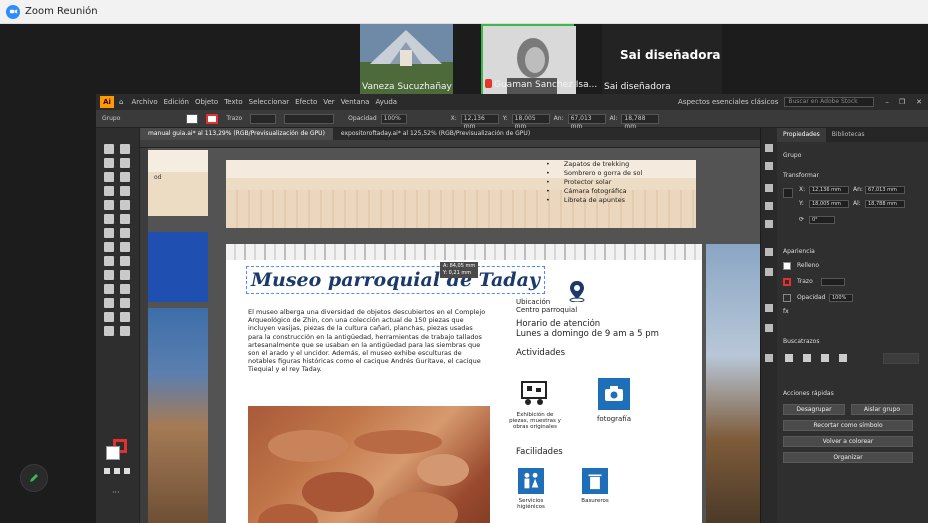 The width and height of the screenshot is (928, 523). Describe the element at coordinates (109, 219) in the screenshot. I see `shaper-tool-icon` at that location.